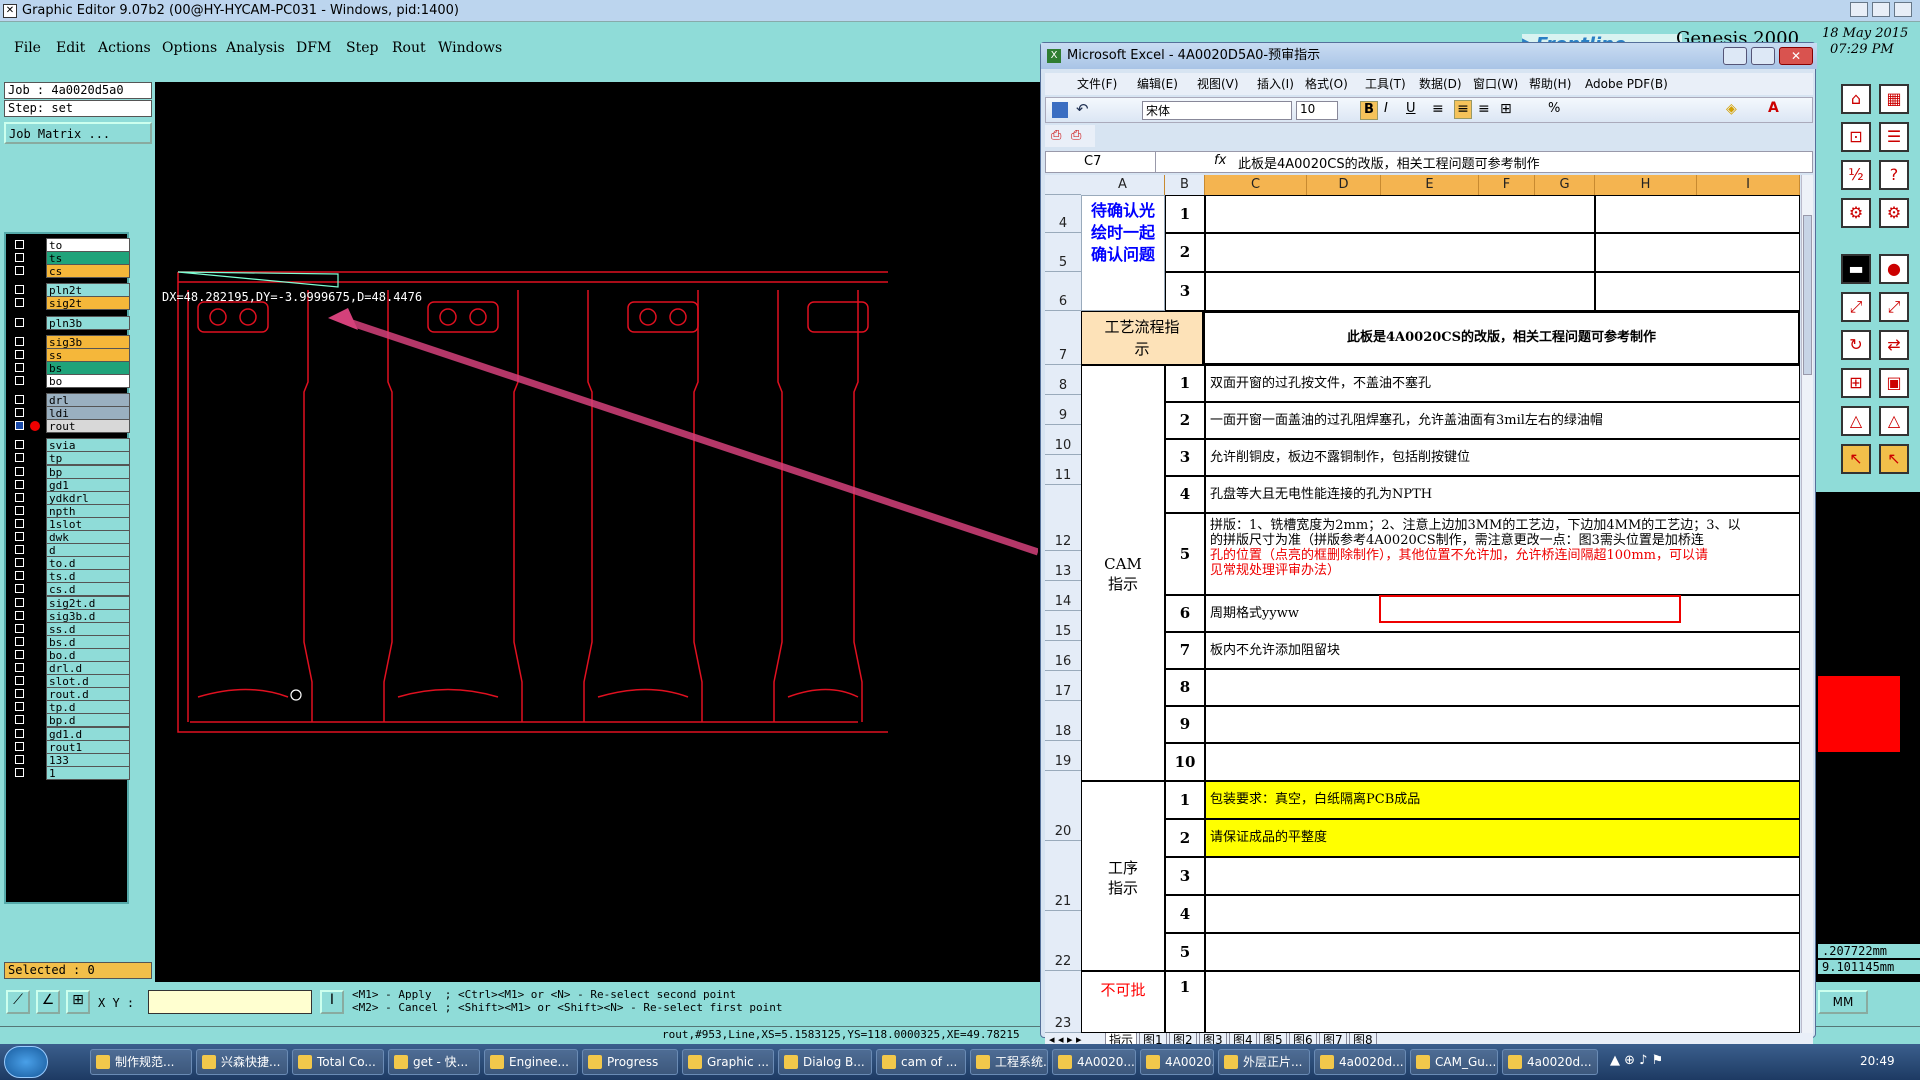 The height and width of the screenshot is (1080, 1920). I want to click on row-header: 22, so click(1063, 941).